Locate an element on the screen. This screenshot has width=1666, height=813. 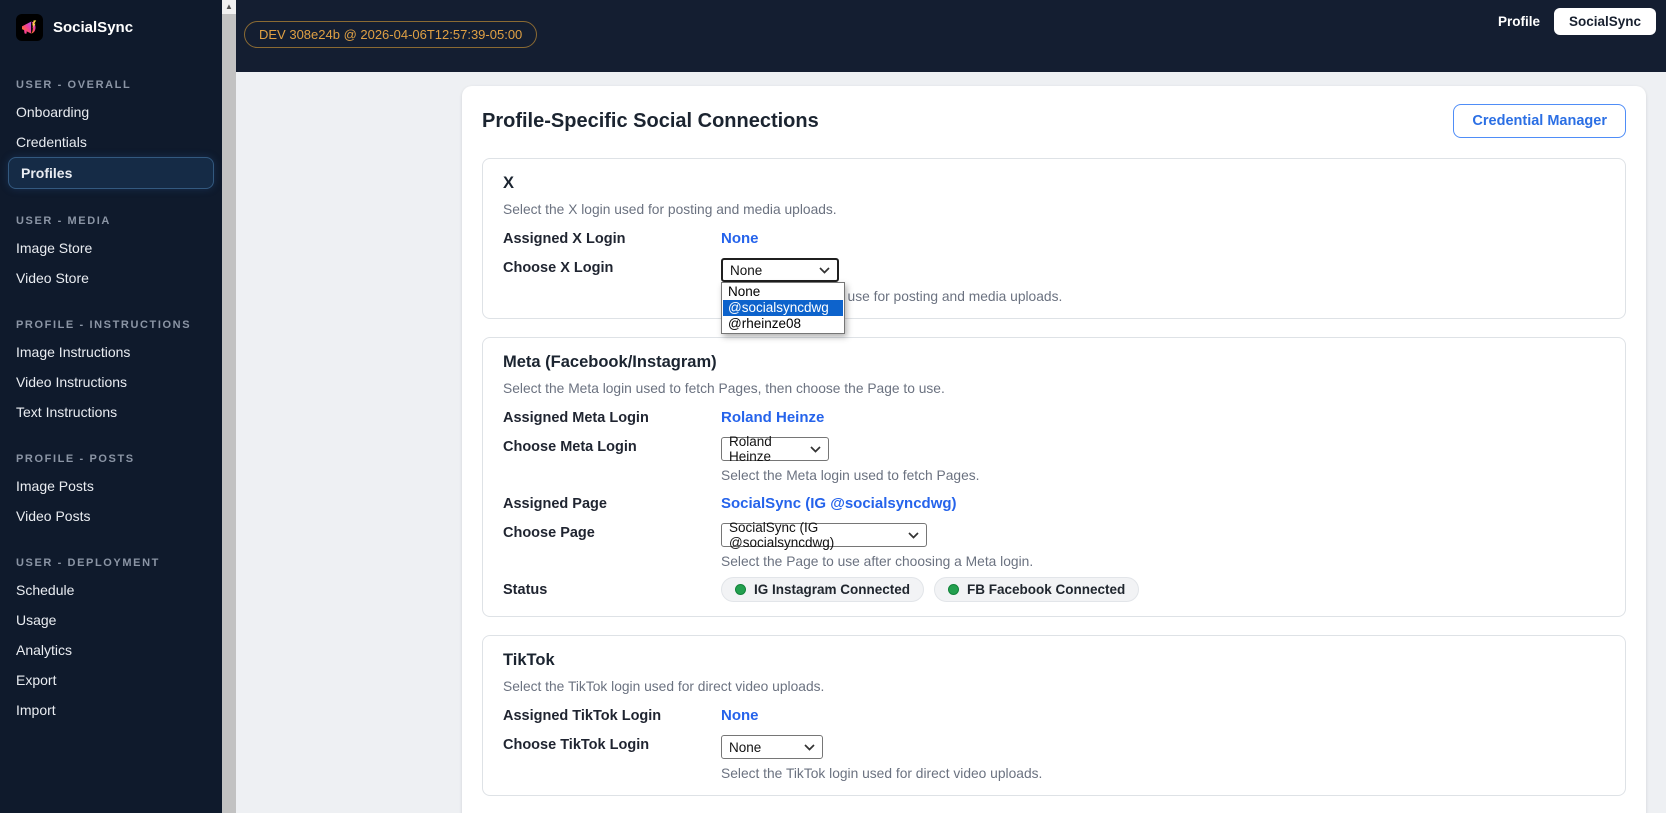
profile-selector-button: SocialSync is located at coordinates (1604, 21).